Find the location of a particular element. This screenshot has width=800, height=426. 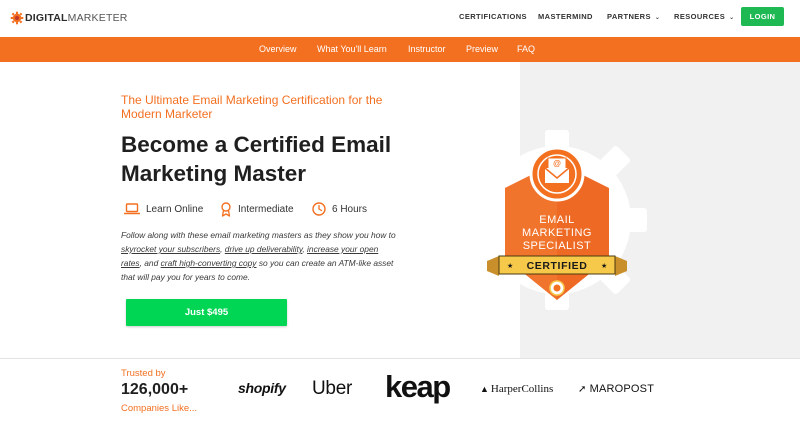

meta-duration: 6 Hours is located at coordinates (339, 209).